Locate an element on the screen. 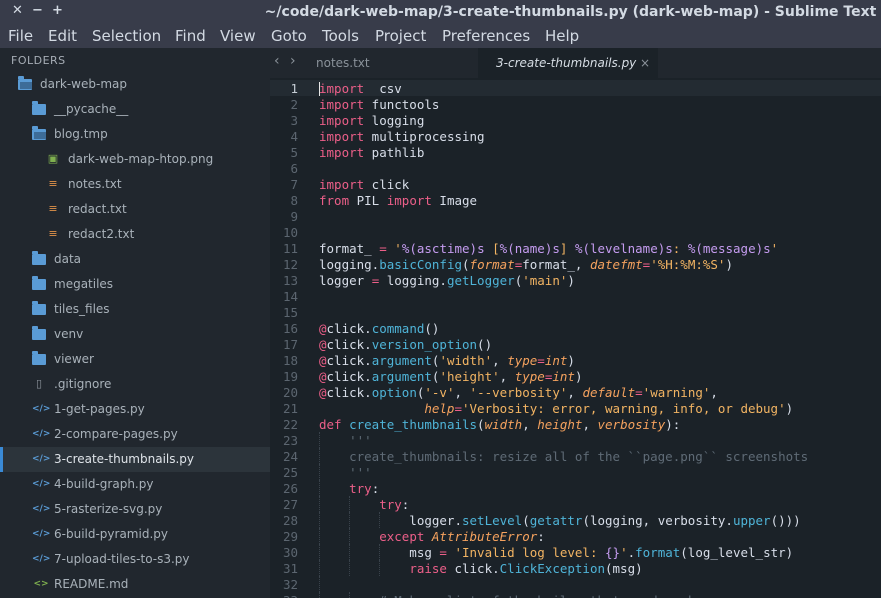 The width and height of the screenshot is (881, 598). sidebar-item-label: megatiles is located at coordinates (84, 284).